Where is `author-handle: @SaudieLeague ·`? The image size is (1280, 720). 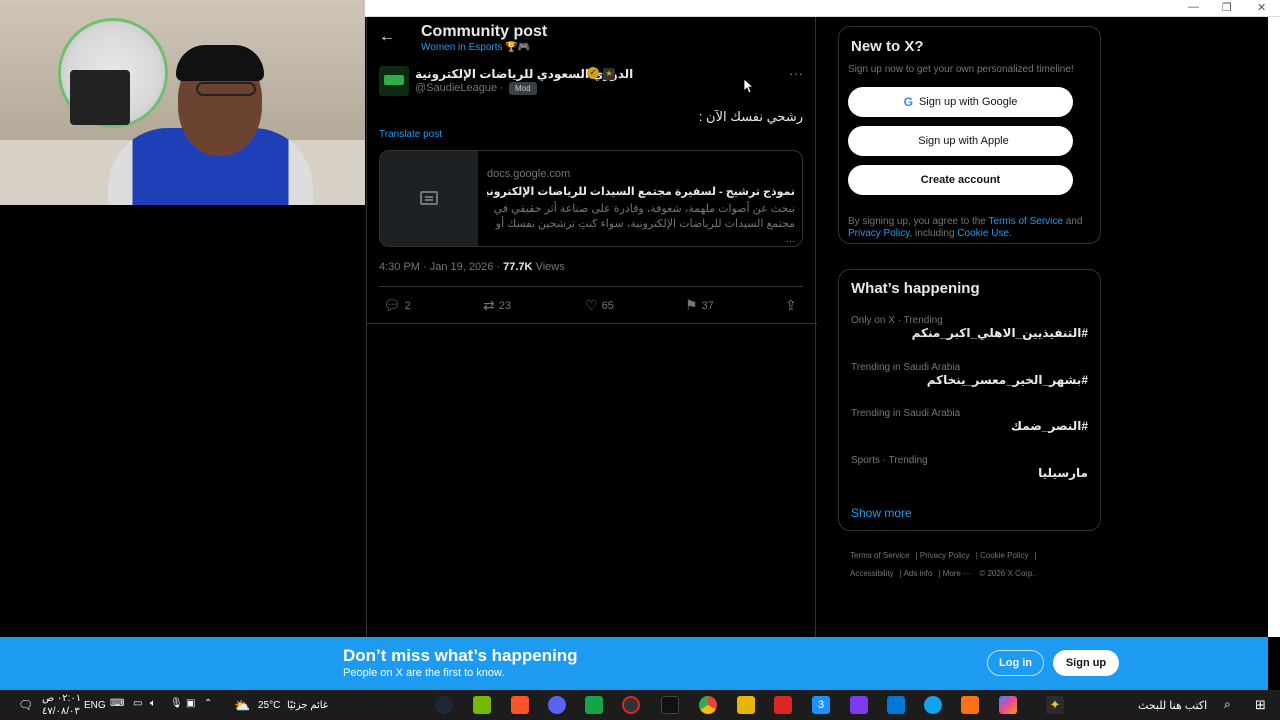 author-handle: @SaudieLeague · is located at coordinates (459, 88).